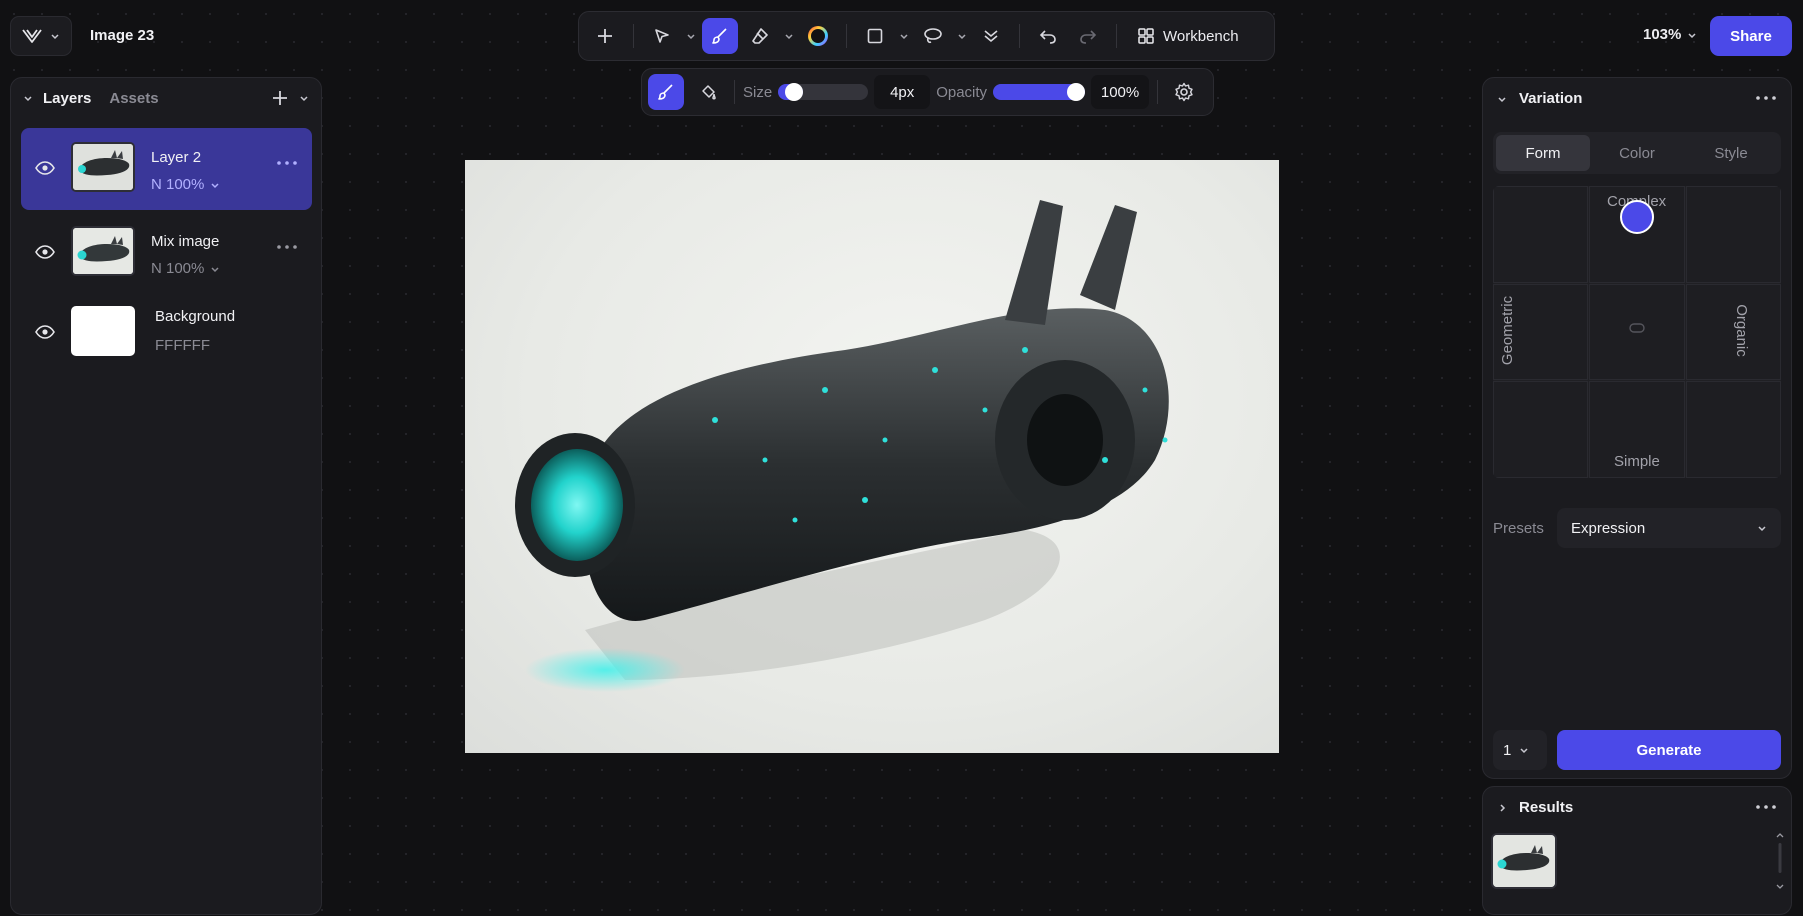 This screenshot has width=1803, height=916. What do you see at coordinates (1120, 92) in the screenshot?
I see `opacity-value-field: 100%` at bounding box center [1120, 92].